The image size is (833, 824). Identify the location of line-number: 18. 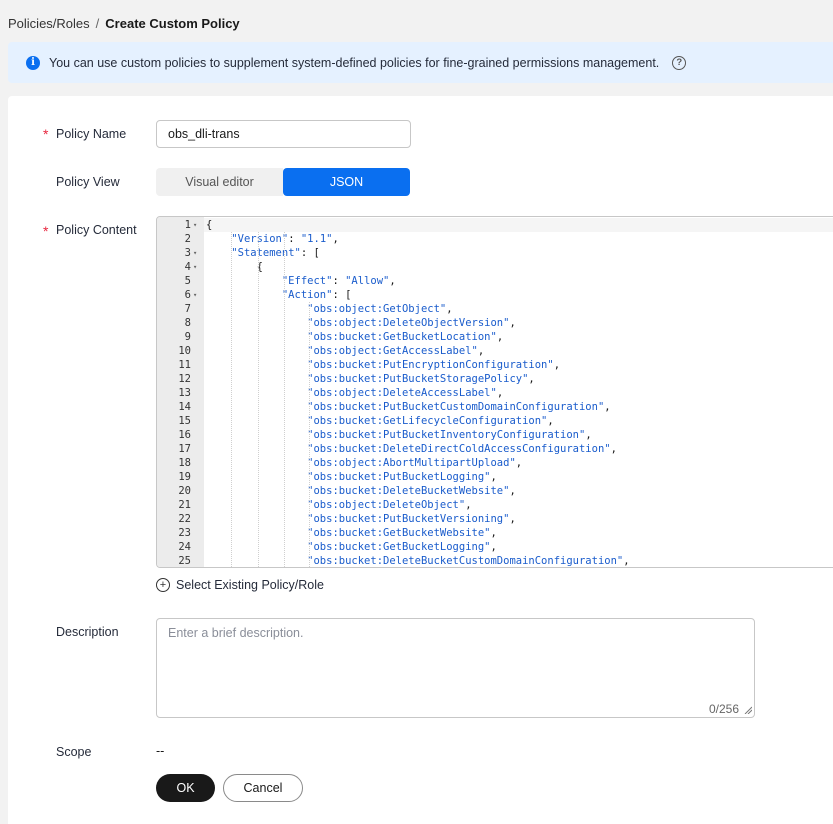
(180, 463).